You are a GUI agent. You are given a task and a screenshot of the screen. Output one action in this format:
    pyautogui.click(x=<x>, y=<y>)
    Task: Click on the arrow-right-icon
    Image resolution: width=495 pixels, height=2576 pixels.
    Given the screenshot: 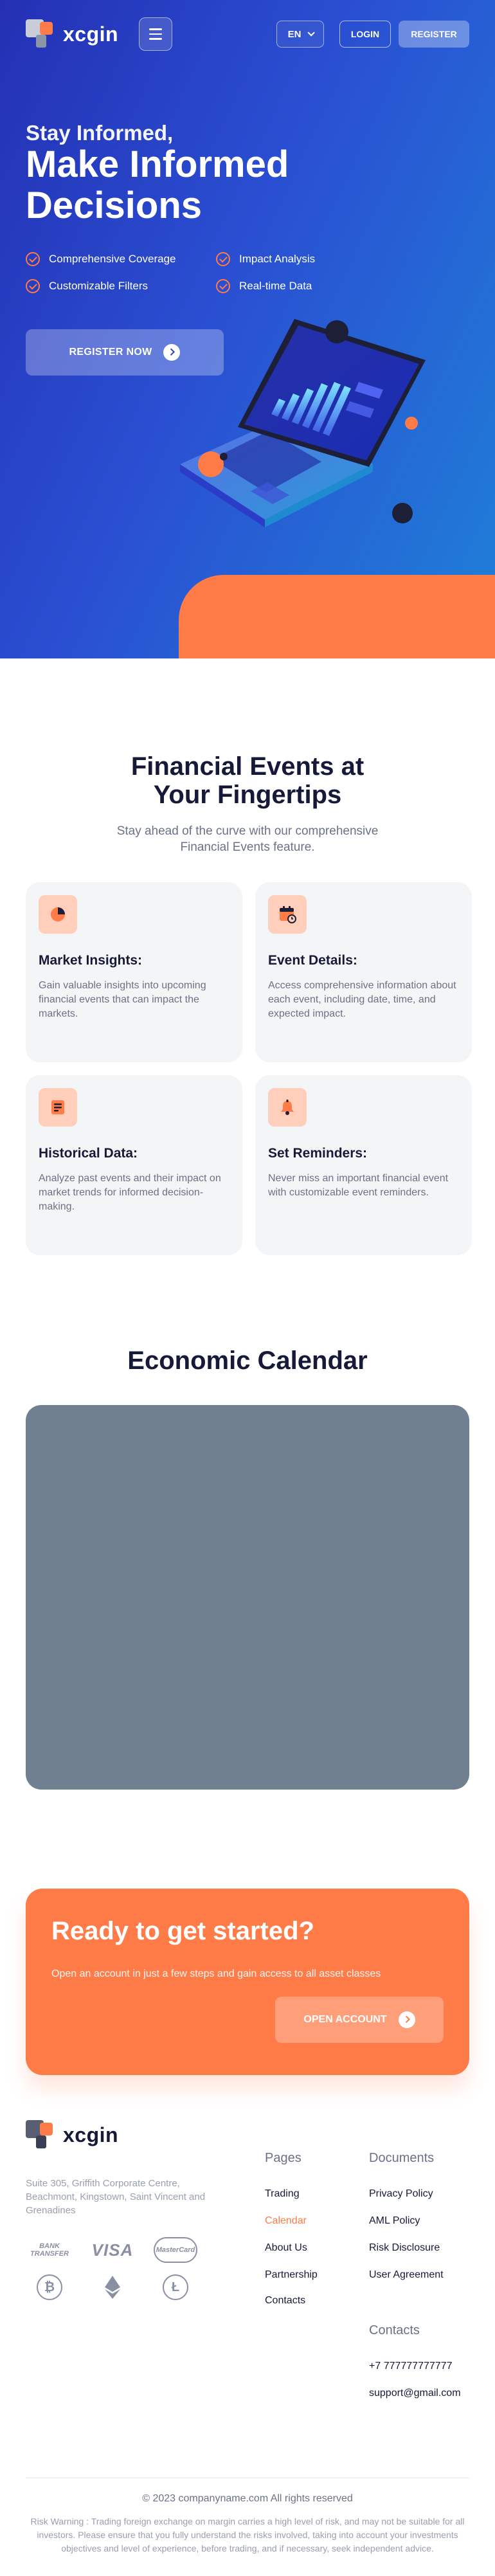 What is the action you would take?
    pyautogui.click(x=407, y=2019)
    